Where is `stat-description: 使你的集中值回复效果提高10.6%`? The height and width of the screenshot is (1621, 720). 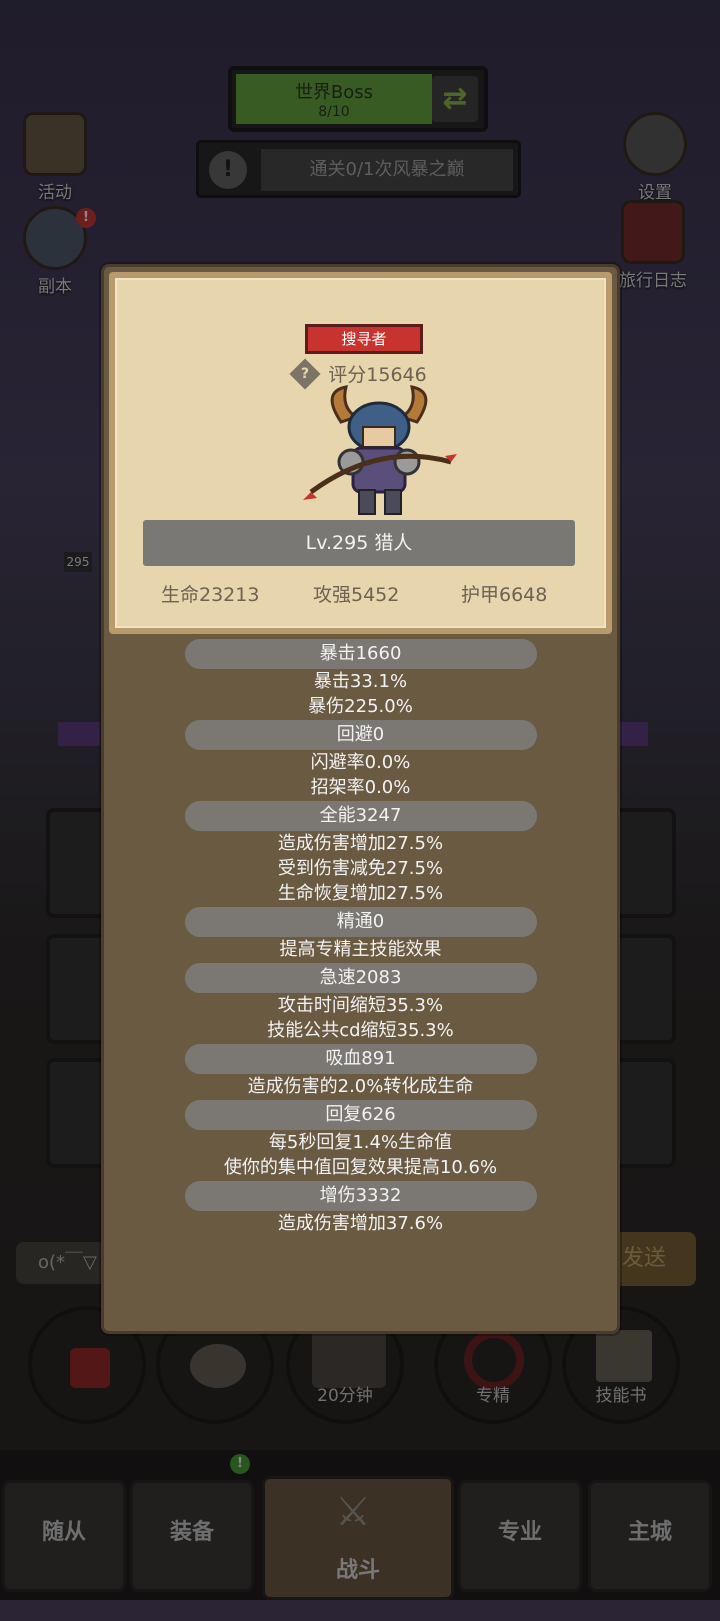
stat-description: 使你的集中值回复效果提高10.6% is located at coordinates (360, 1167).